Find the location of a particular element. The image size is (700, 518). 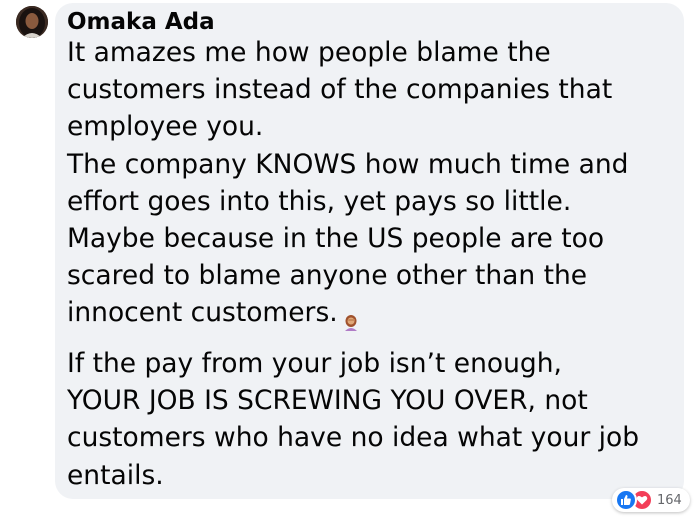

comment-line: scared to blame anyone other than the is located at coordinates (327, 276).